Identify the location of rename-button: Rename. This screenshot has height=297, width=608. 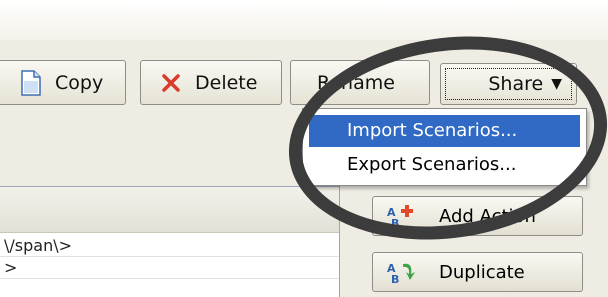
(360, 82).